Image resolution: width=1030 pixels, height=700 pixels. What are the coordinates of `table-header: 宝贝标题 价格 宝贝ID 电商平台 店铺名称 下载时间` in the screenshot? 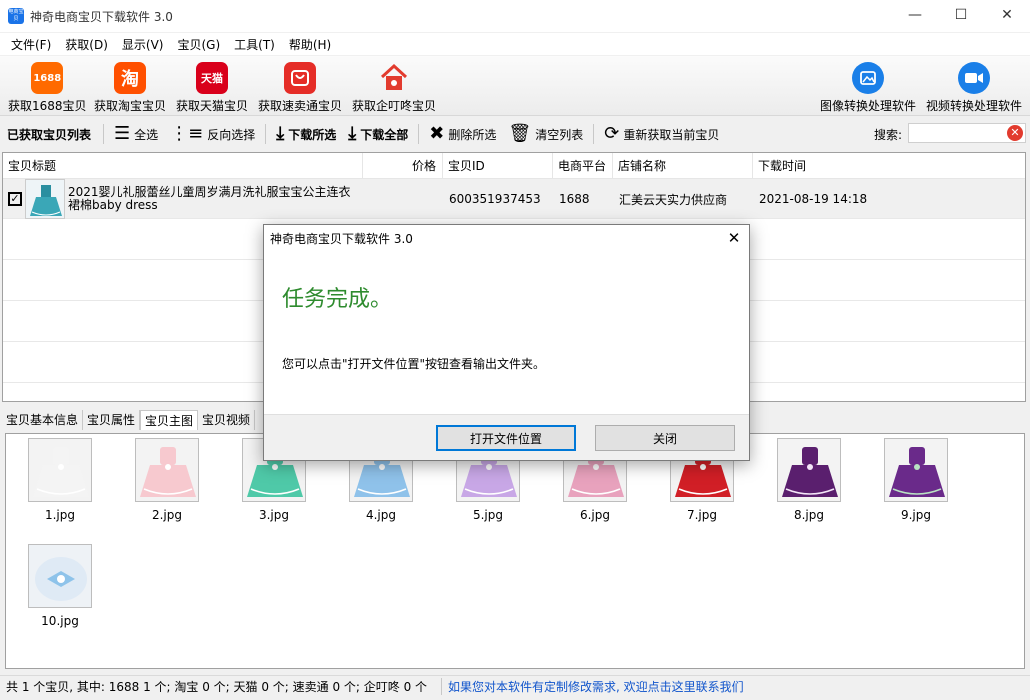 It's located at (514, 166).